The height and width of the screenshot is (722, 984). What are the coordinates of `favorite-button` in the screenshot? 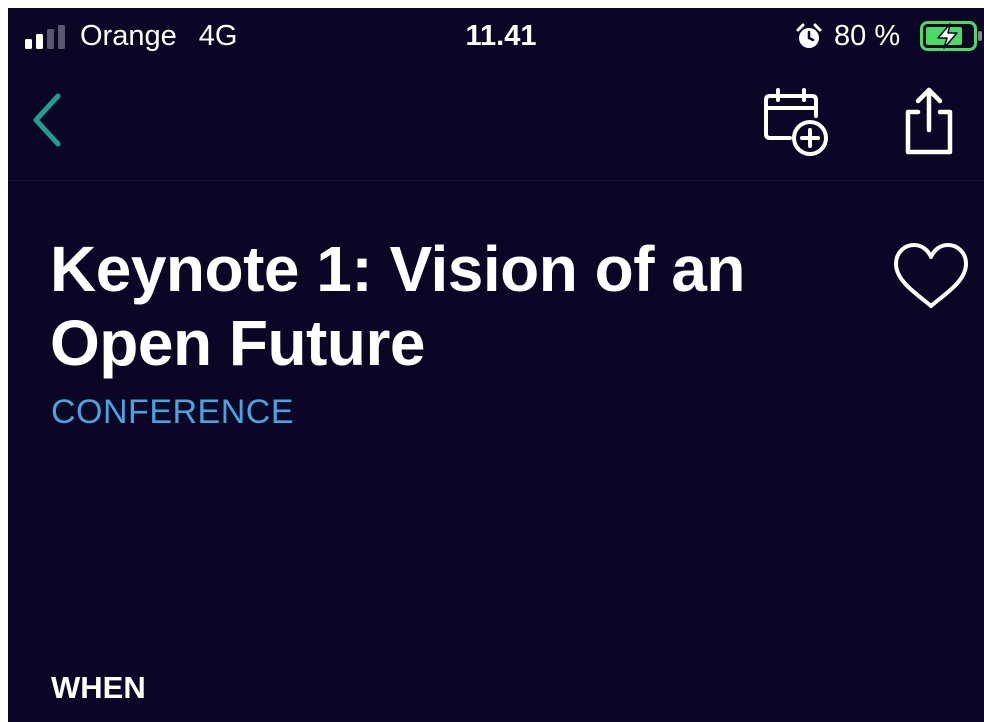 It's located at (931, 276).